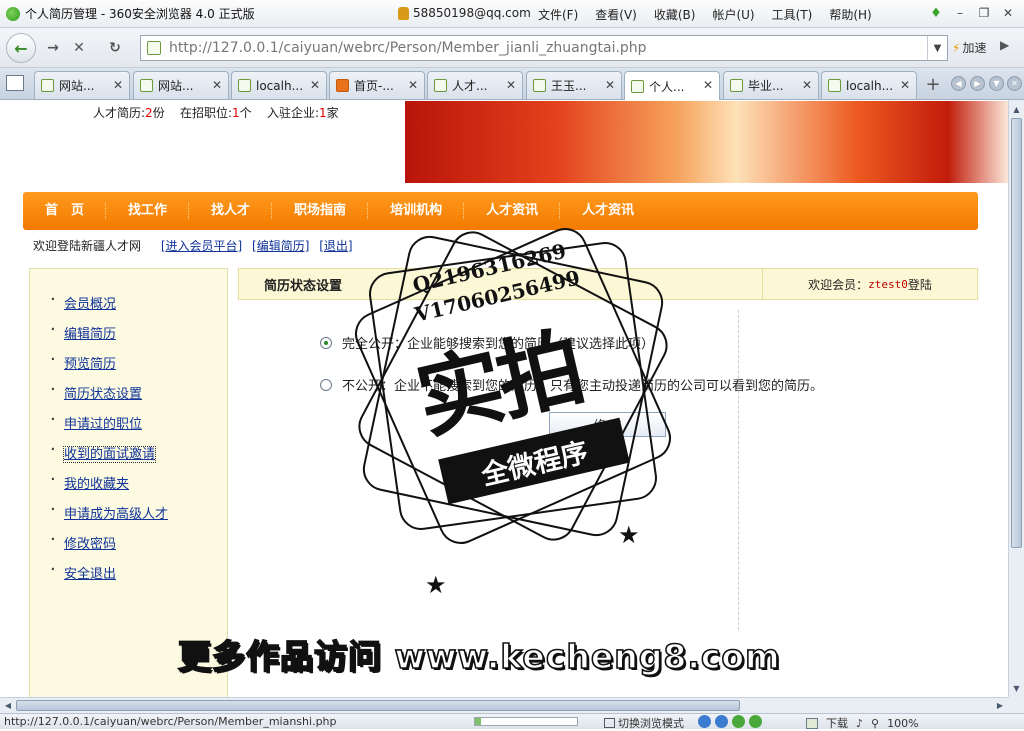 Image resolution: width=1024 pixels, height=731 pixels. I want to click on speed-up-button: ⚡ 加速, so click(969, 47).